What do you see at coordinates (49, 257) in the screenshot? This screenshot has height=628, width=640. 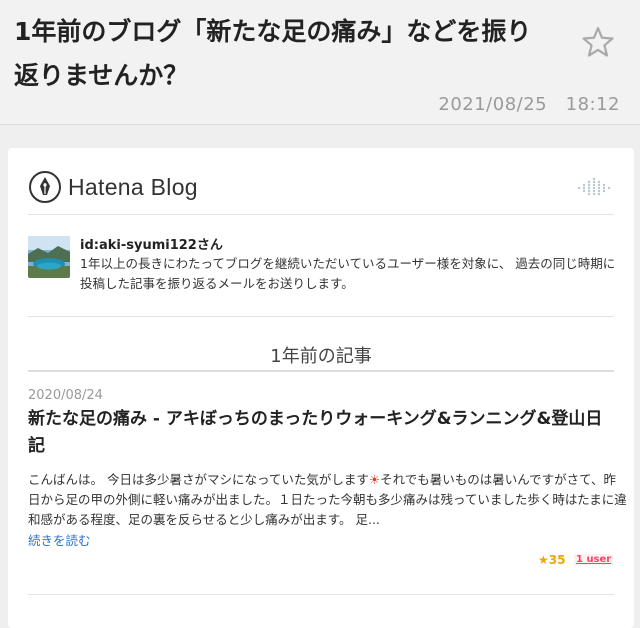 I see `avatar` at bounding box center [49, 257].